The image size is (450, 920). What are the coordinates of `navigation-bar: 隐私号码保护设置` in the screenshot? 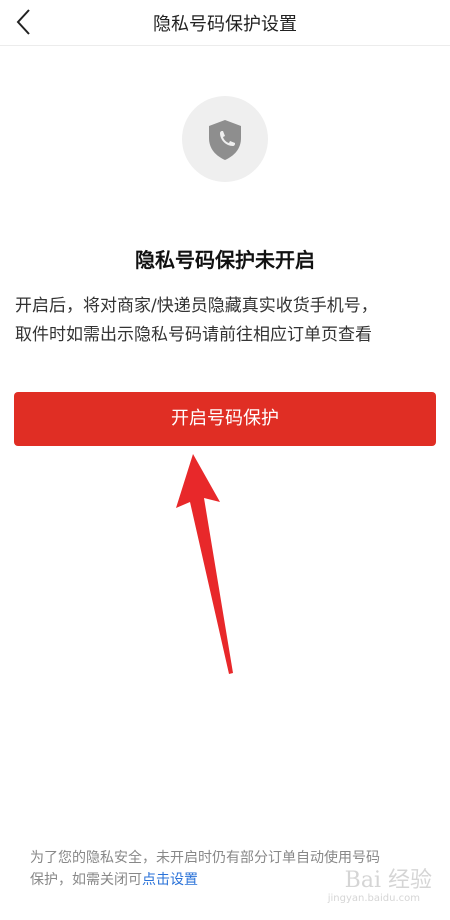 It's located at (225, 23).